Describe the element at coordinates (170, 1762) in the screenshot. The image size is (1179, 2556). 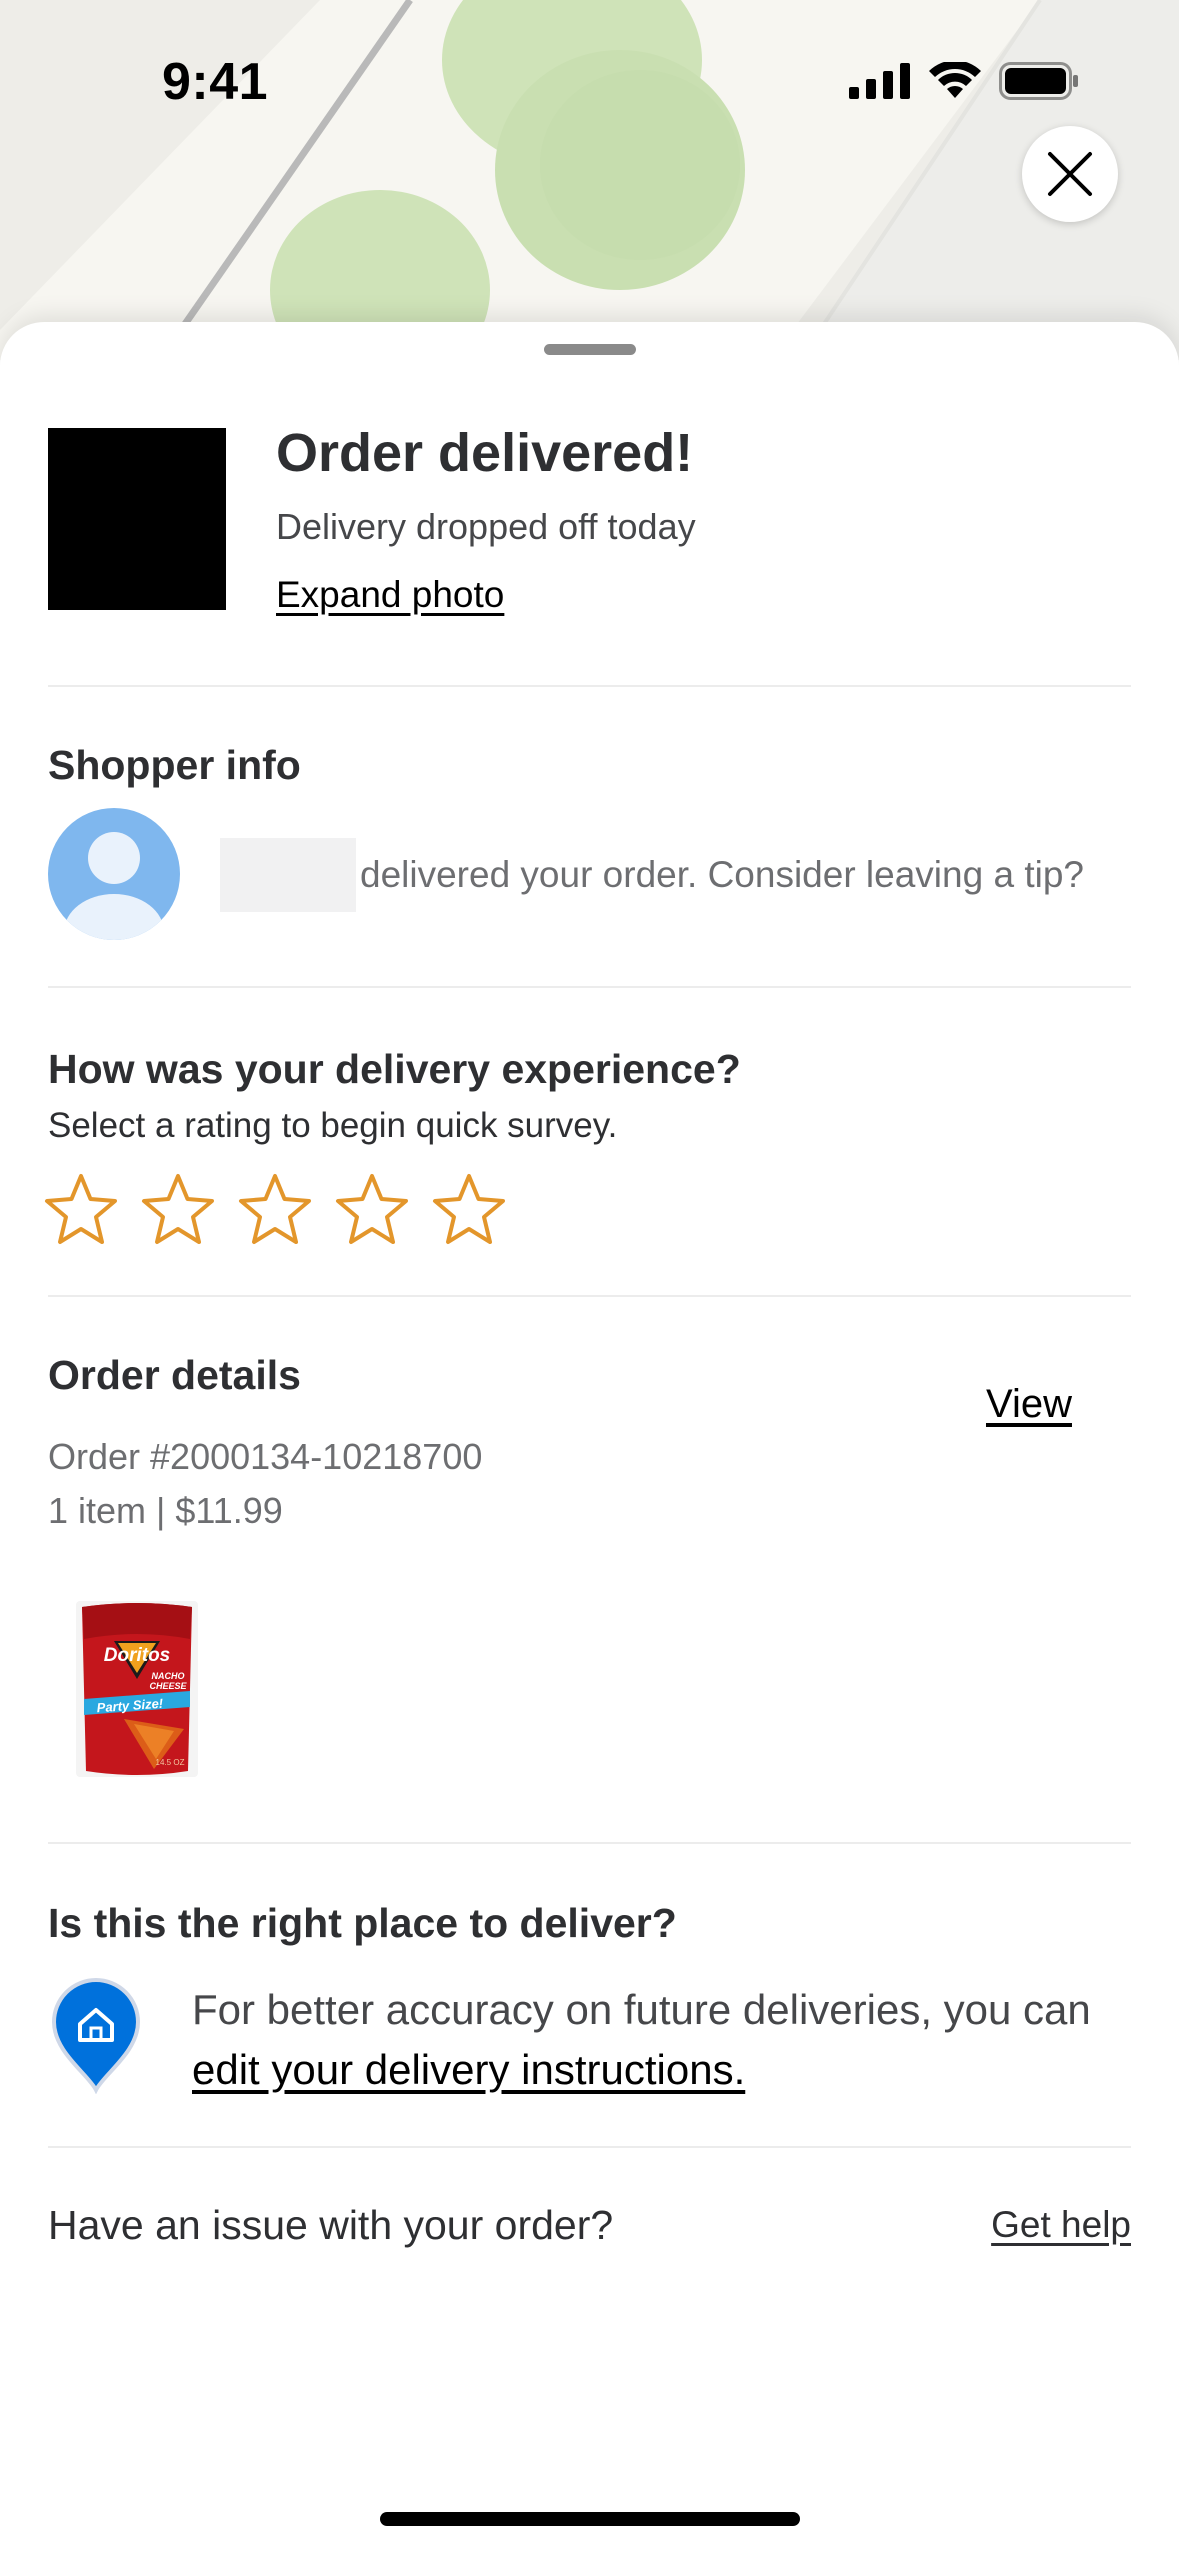
I see `svg-text: 14.5 OZ` at that location.